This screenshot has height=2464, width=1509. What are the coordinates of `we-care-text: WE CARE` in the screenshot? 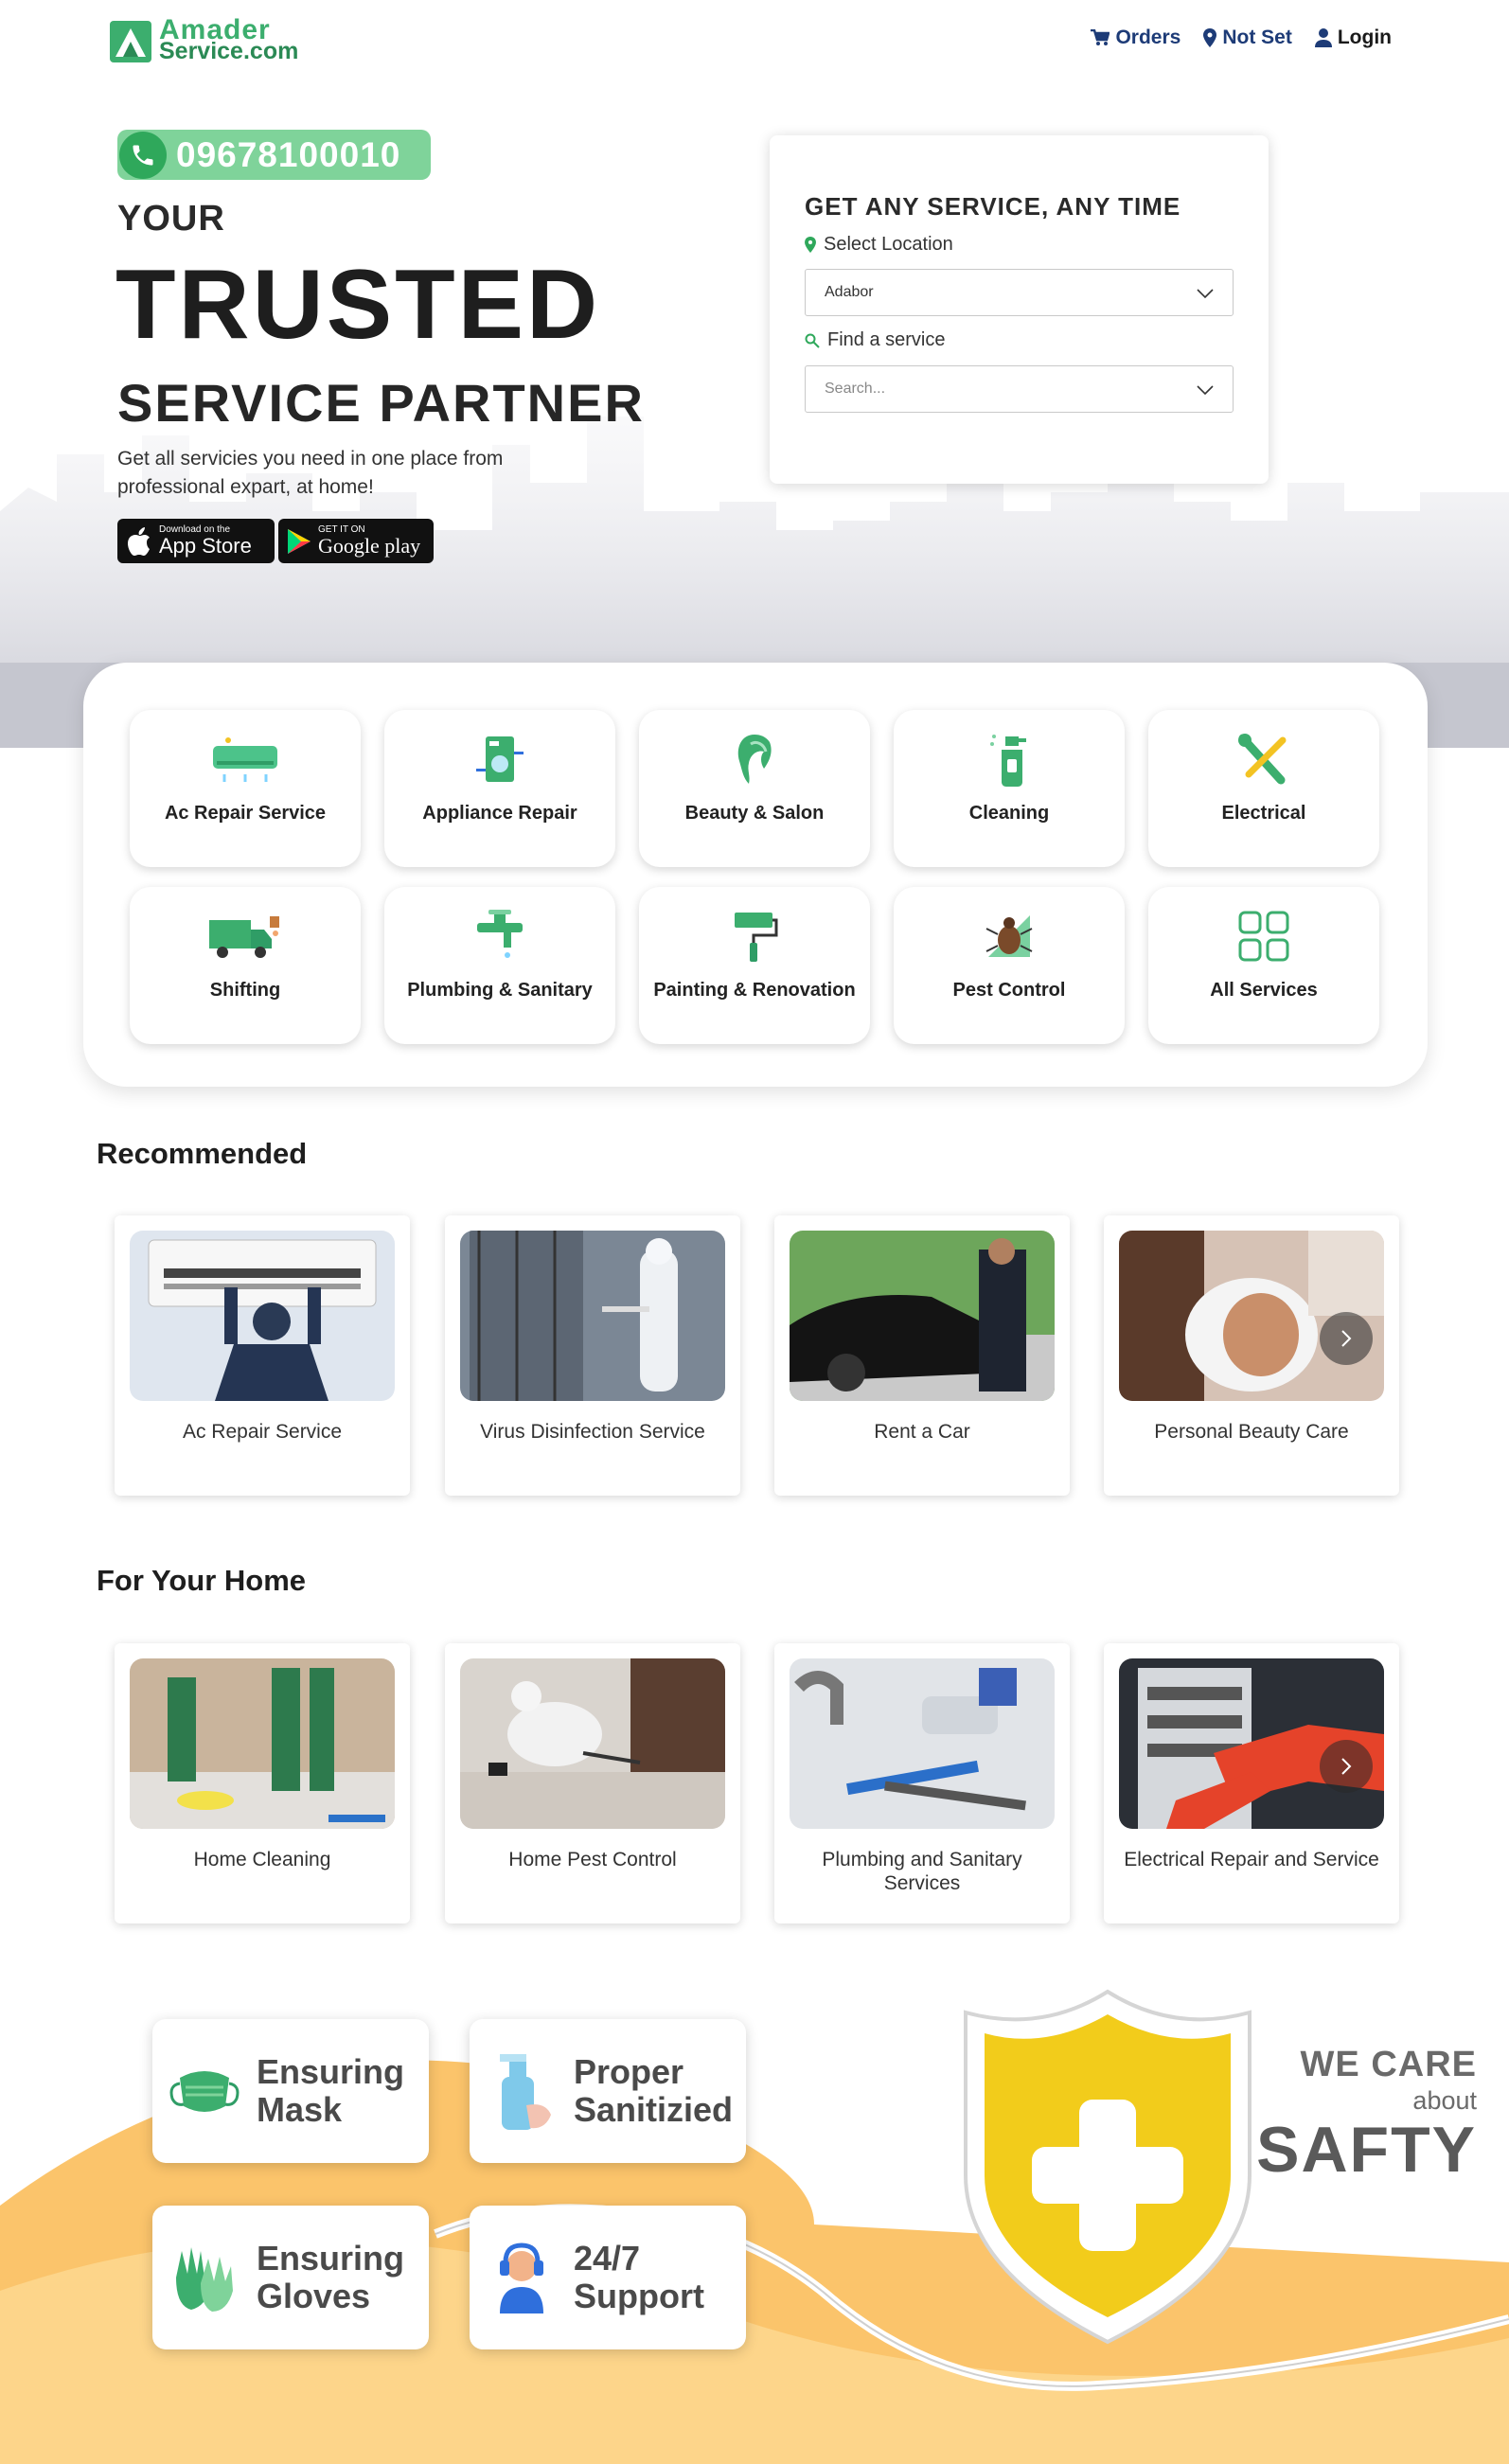 It's located at (1388, 2064).